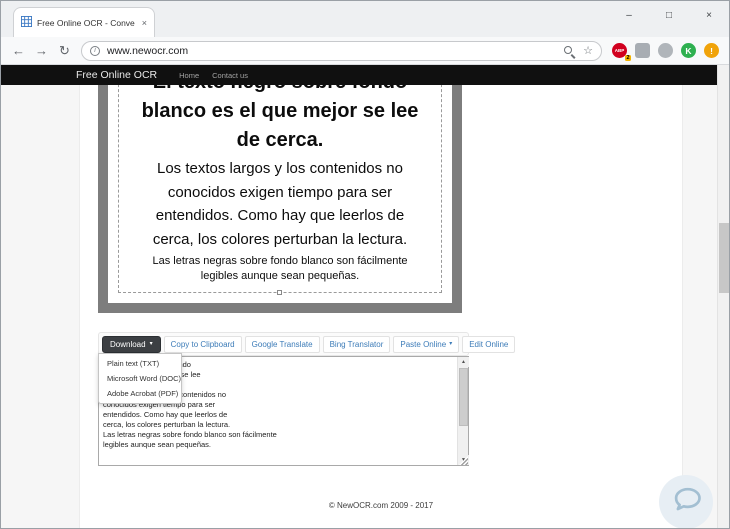  I want to click on site-logo: Free Online OCR, so click(116, 75).